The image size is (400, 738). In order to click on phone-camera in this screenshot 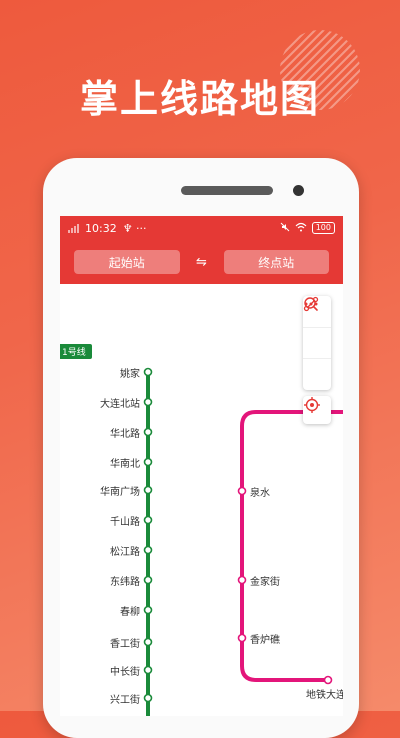, I will do `click(298, 190)`.